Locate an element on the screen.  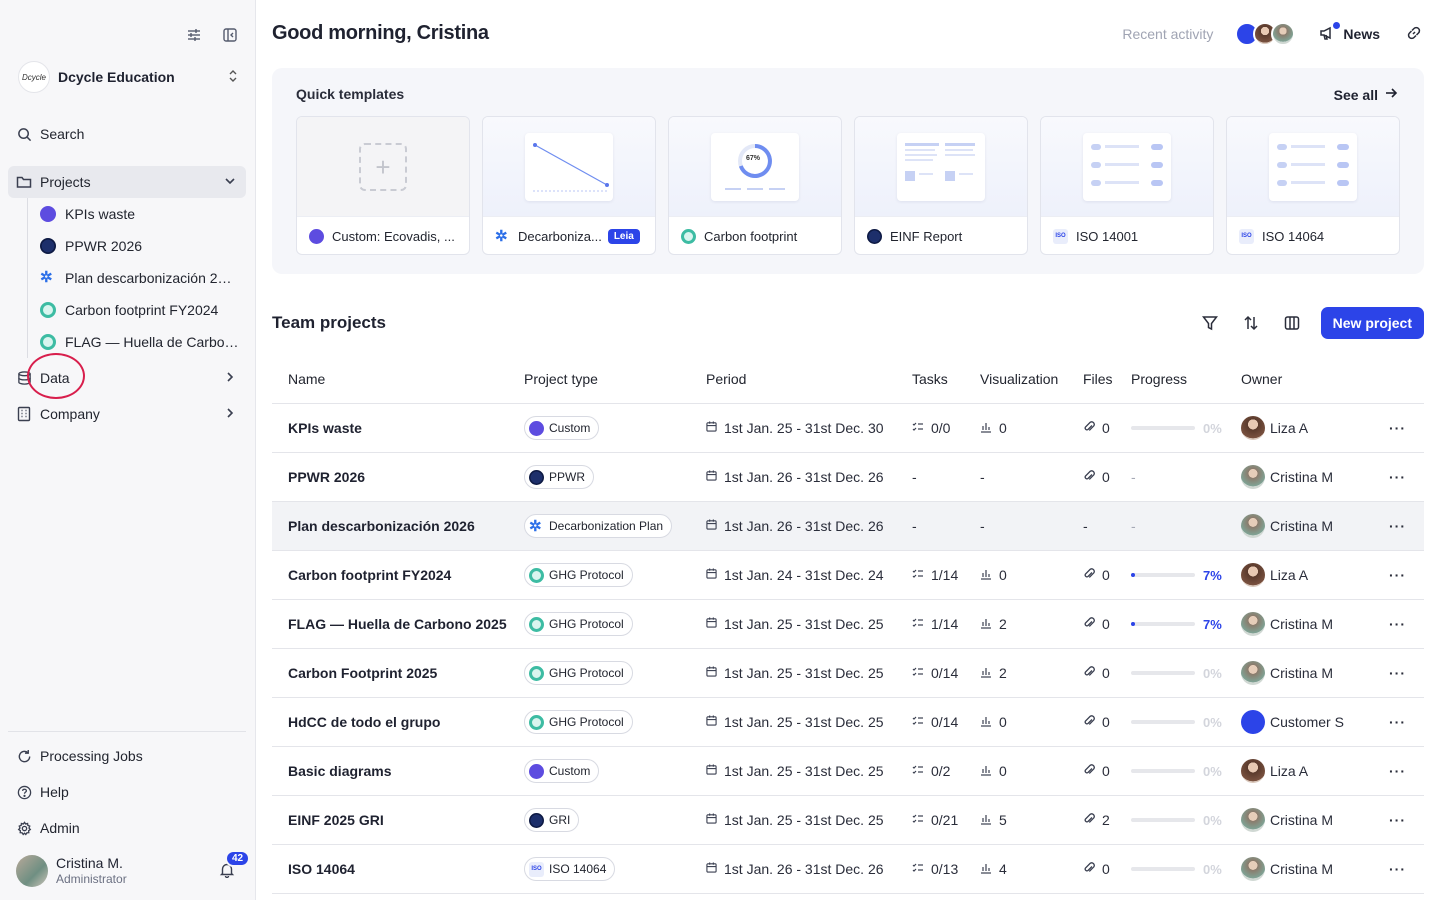
tasks-cell: 1/14 is located at coordinates (946, 624).